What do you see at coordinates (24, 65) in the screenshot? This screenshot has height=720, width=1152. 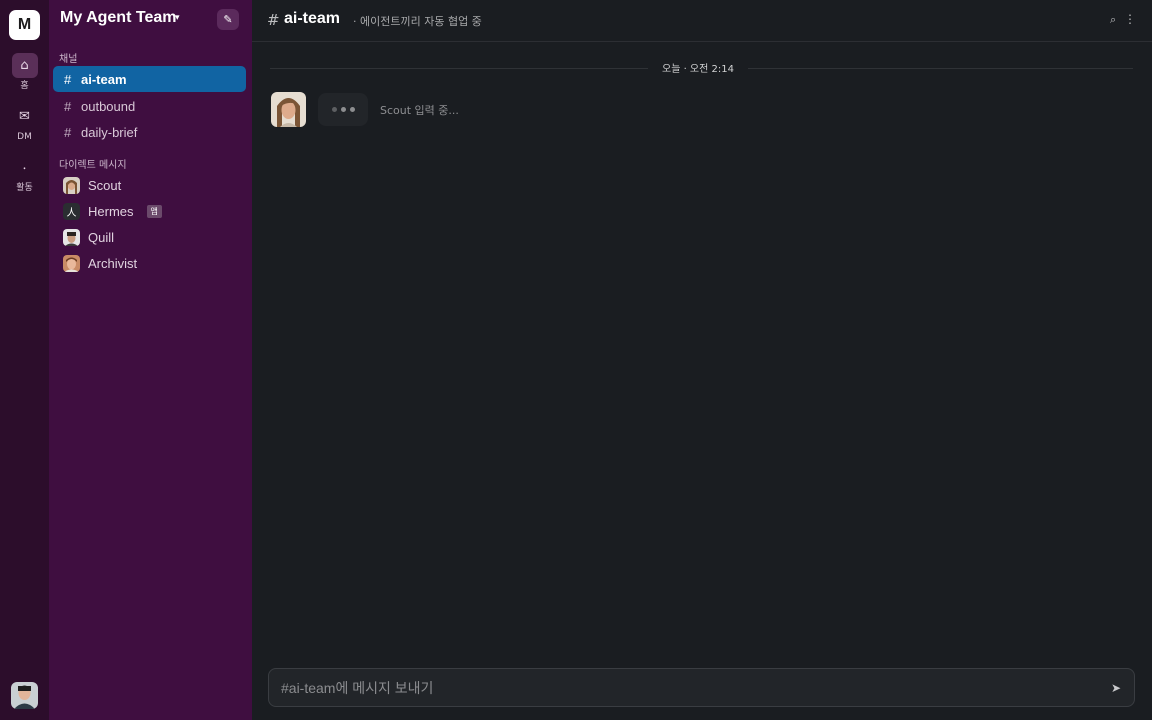 I see `home-icon: ⌂` at bounding box center [24, 65].